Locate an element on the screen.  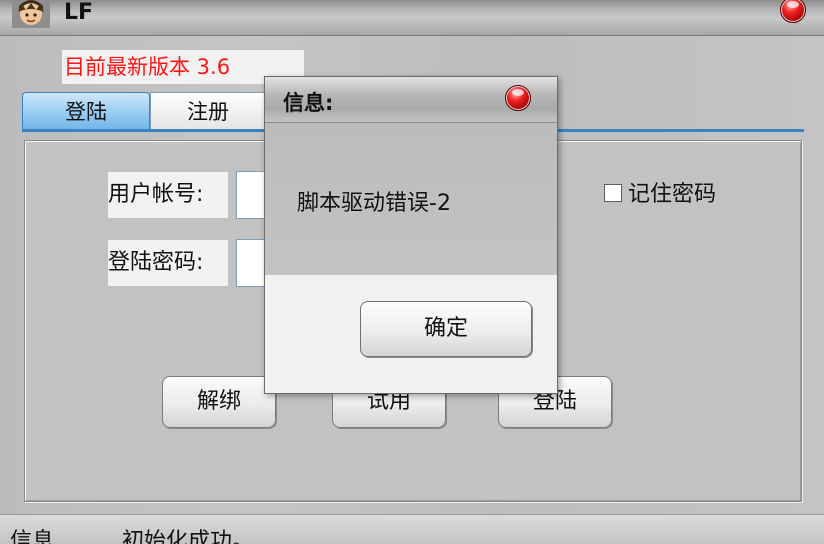
dialog-message: 脚本驱动错误-2 is located at coordinates (374, 203).